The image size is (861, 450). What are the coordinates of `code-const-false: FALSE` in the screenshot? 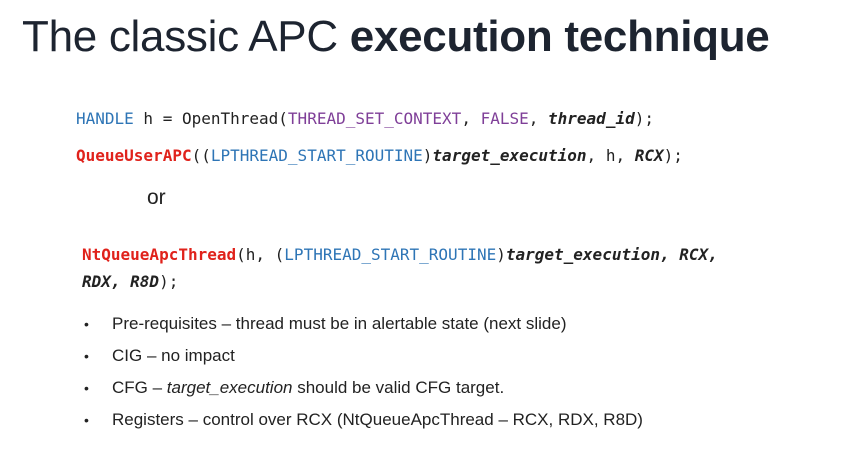 It's located at (504, 118).